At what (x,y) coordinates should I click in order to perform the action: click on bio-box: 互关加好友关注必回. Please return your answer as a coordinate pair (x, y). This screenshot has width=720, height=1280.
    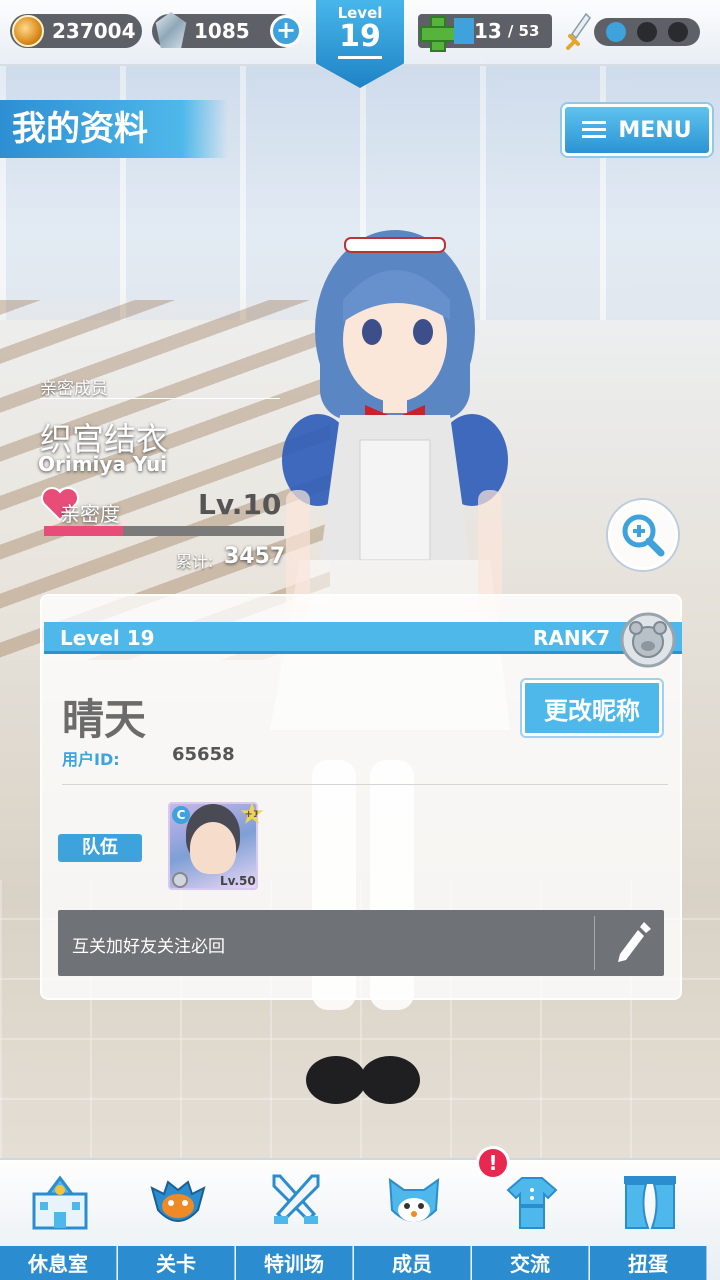
    Looking at the image, I should click on (361, 943).